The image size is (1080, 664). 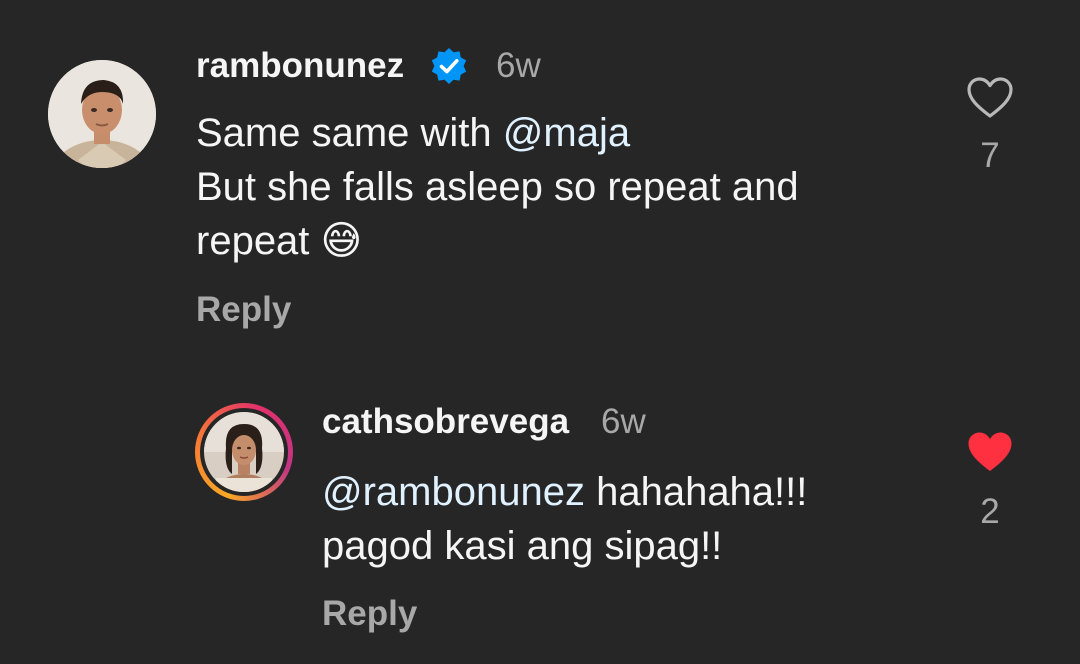 I want to click on mention-link: @maja, so click(x=566, y=133).